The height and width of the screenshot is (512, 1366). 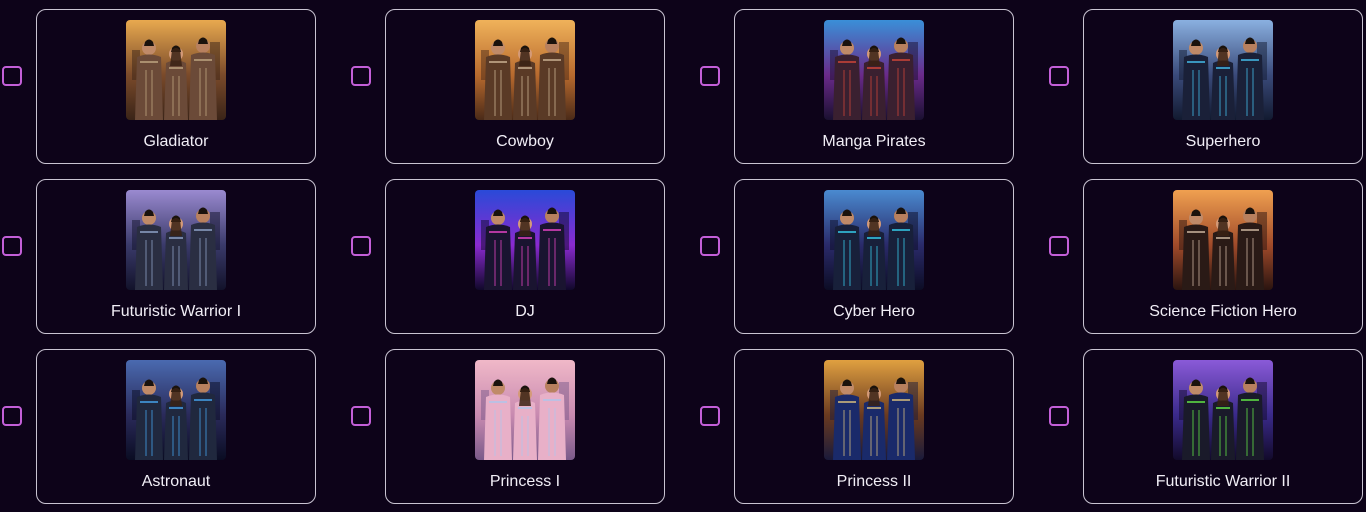 I want to click on style-card-manga-pirates: Manga Pirates, so click(x=874, y=86).